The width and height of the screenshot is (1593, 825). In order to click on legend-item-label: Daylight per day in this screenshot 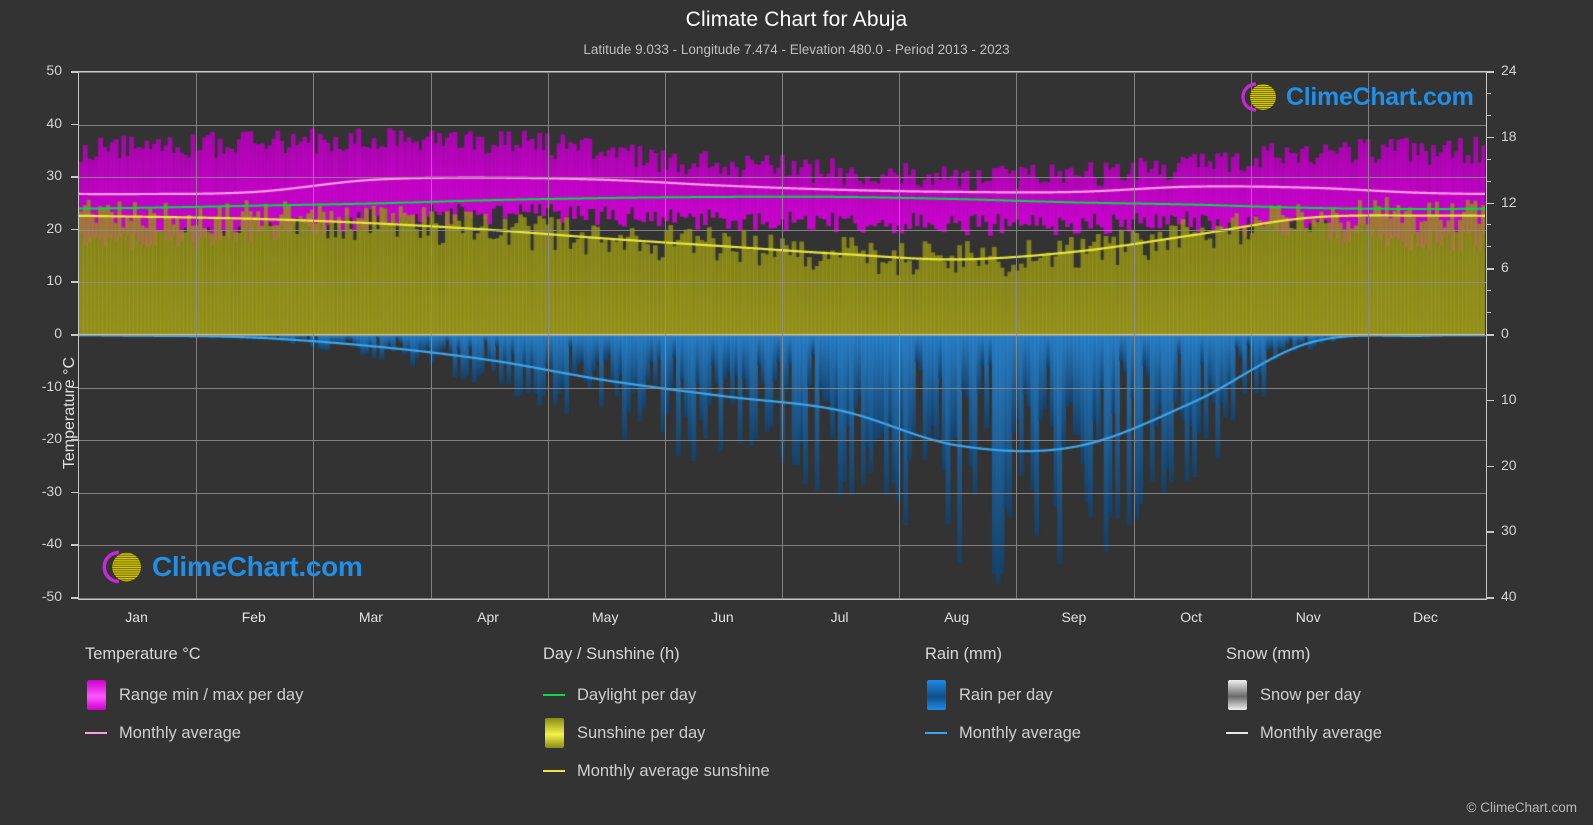, I will do `click(637, 694)`.